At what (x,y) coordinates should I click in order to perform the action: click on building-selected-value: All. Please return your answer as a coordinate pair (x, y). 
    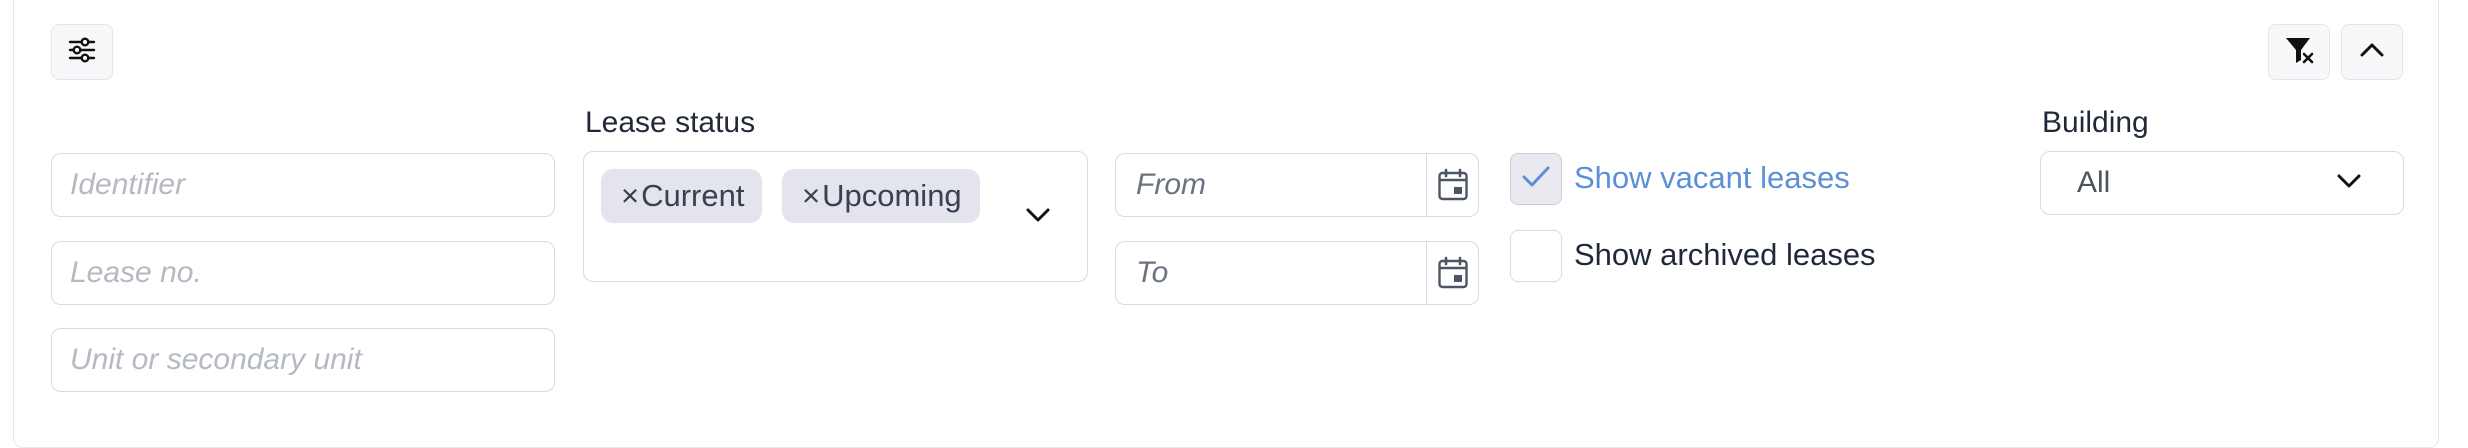
    Looking at the image, I should click on (2094, 182).